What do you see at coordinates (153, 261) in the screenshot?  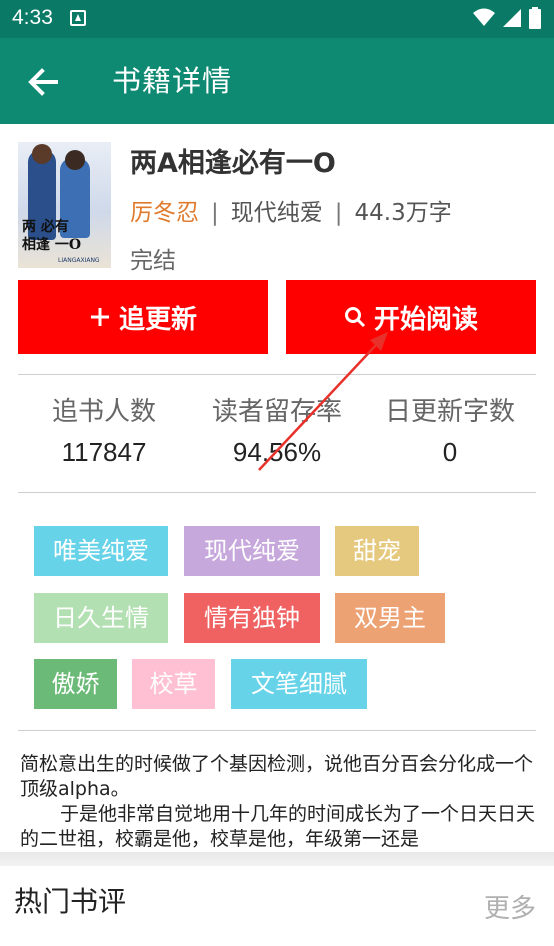 I see `book-status: 完结` at bounding box center [153, 261].